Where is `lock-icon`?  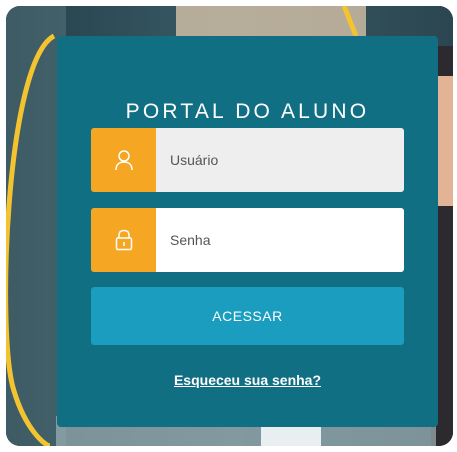
lock-icon is located at coordinates (123, 240).